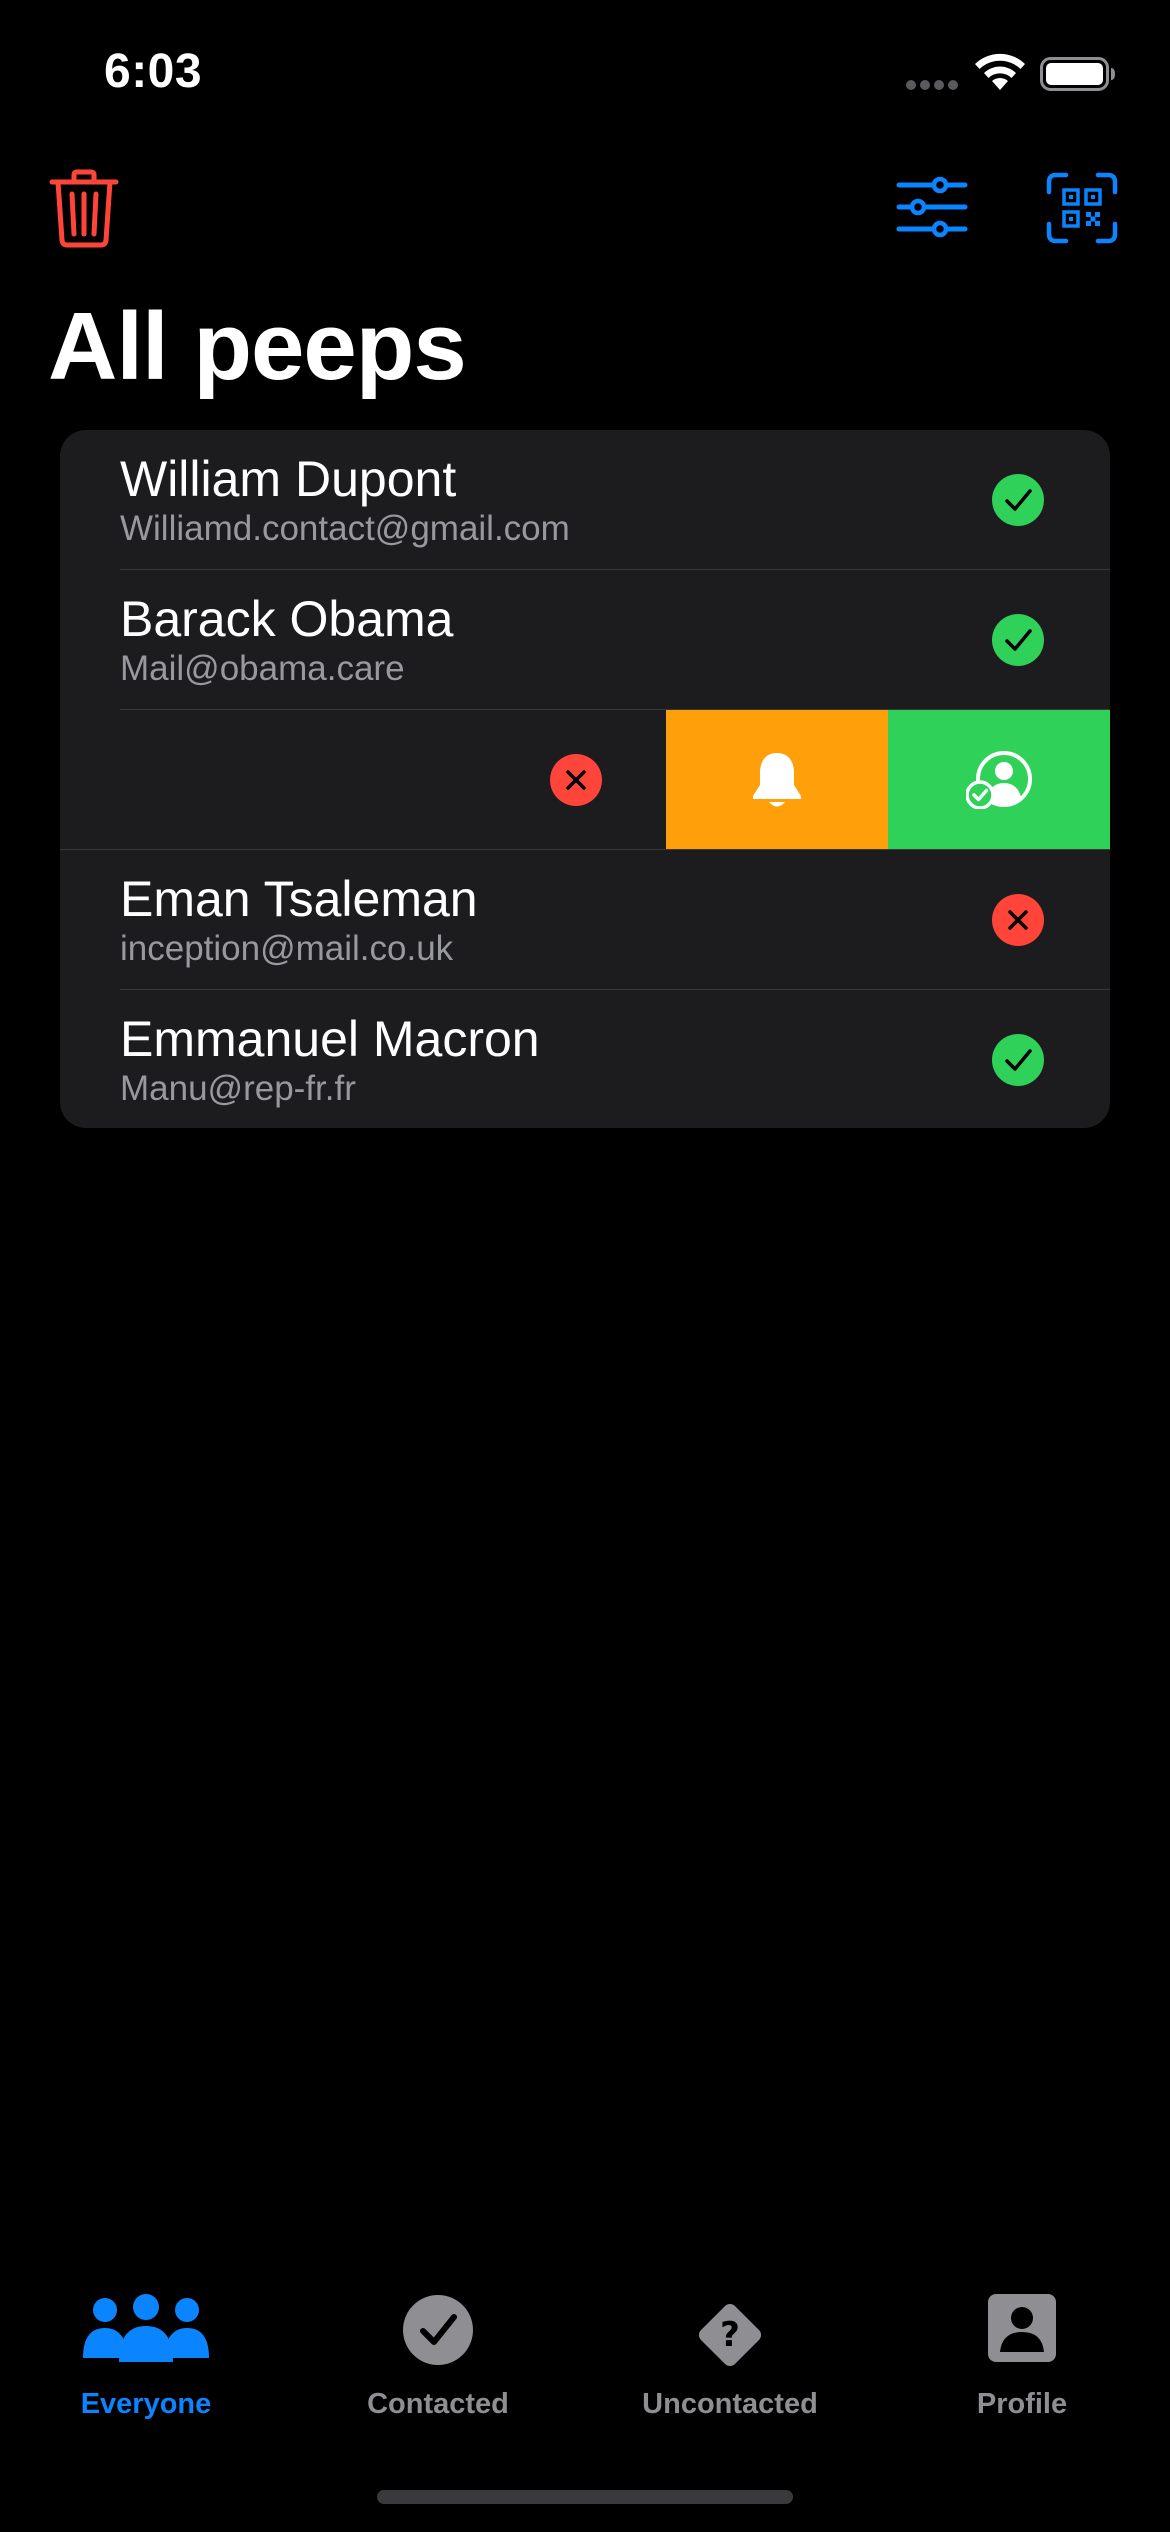 This screenshot has height=2532, width=1170. I want to click on qr-code-scan-icon, so click(1082, 208).